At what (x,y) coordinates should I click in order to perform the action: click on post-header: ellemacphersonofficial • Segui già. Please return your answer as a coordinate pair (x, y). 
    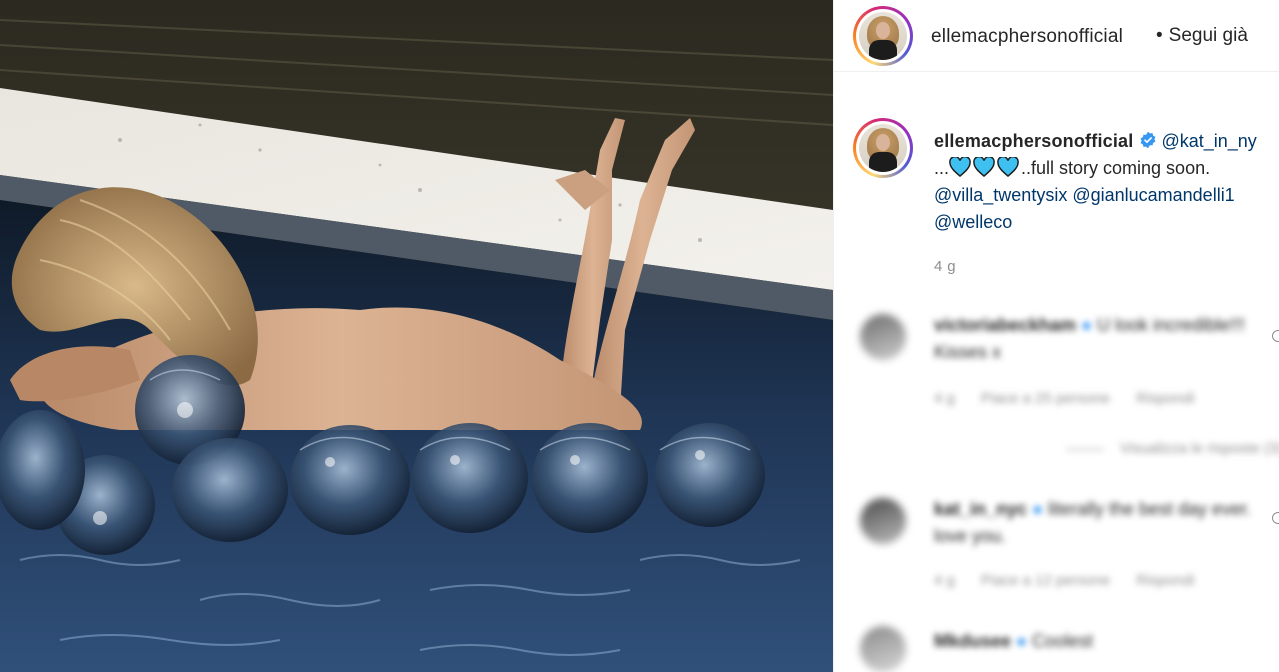
    Looking at the image, I should click on (1056, 36).